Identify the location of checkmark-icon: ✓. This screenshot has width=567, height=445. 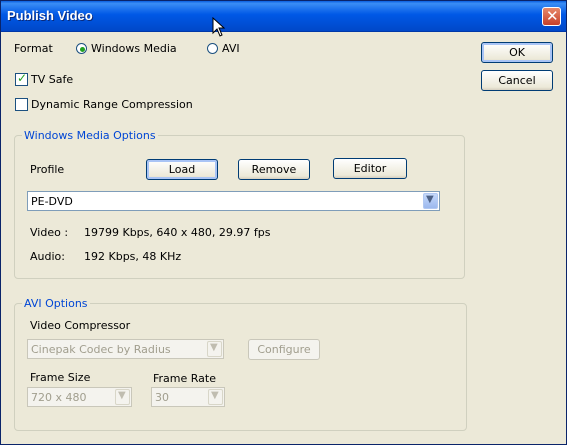
(22, 78).